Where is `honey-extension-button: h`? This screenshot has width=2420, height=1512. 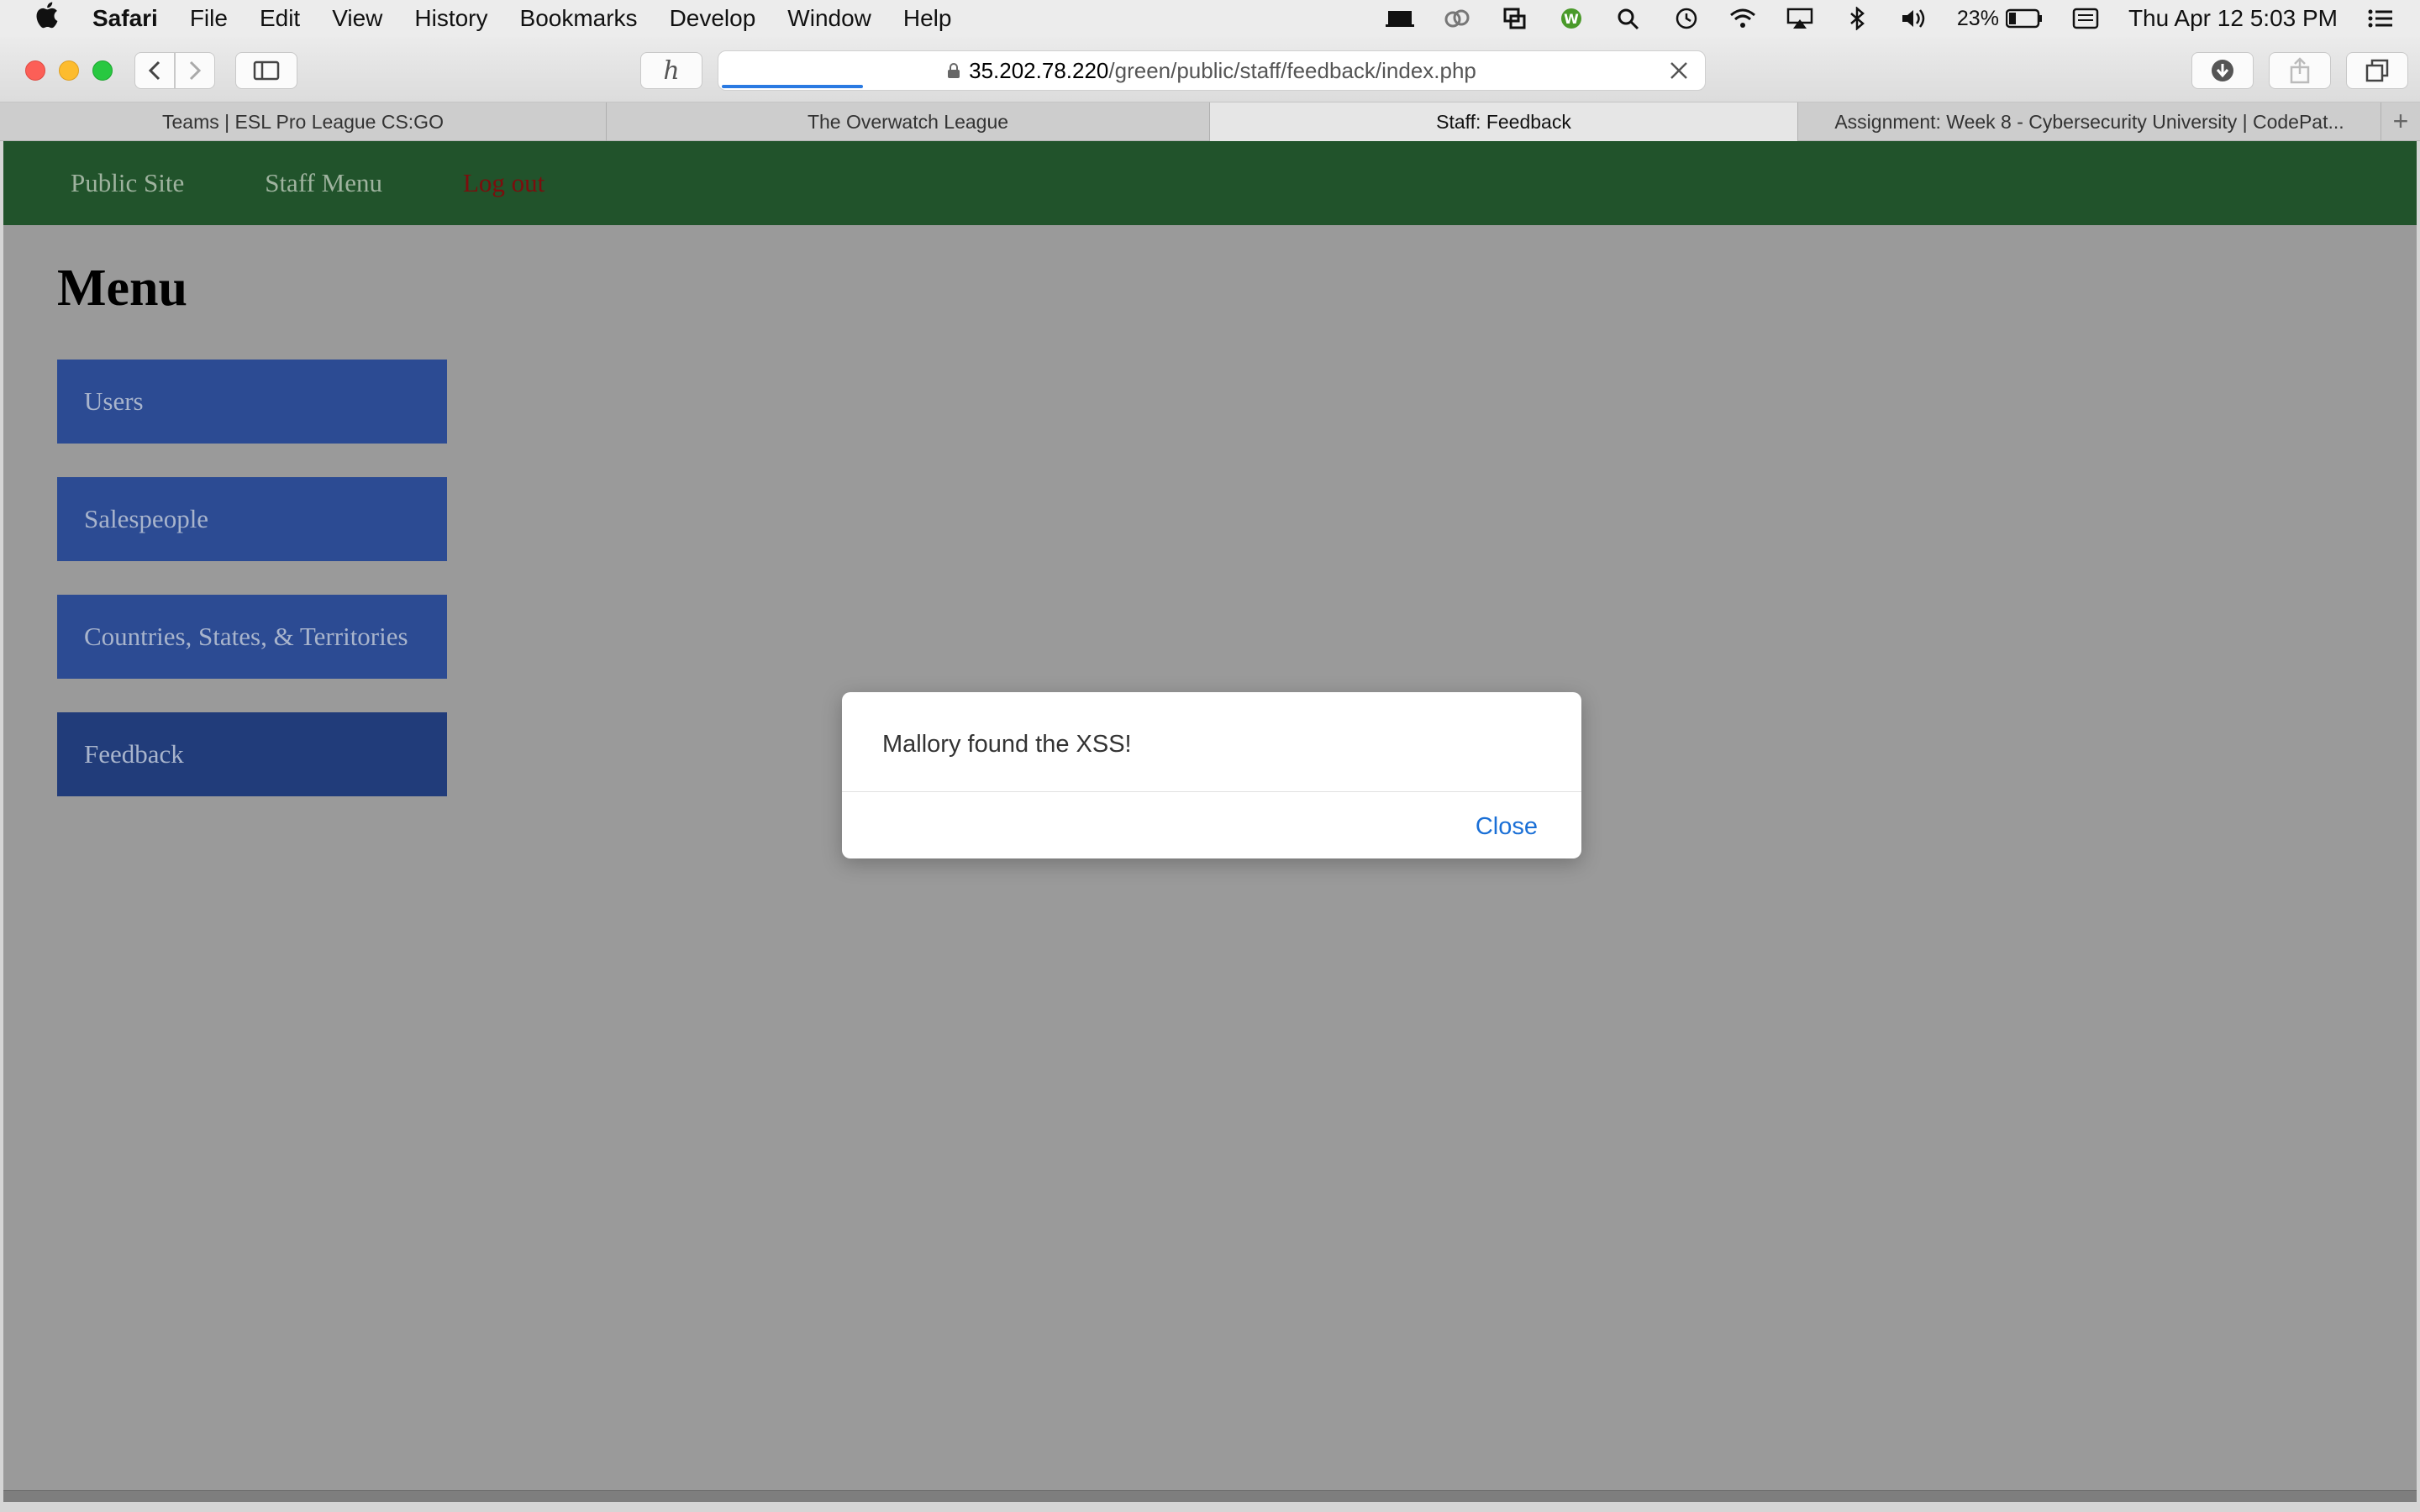
honey-extension-button: h is located at coordinates (671, 70).